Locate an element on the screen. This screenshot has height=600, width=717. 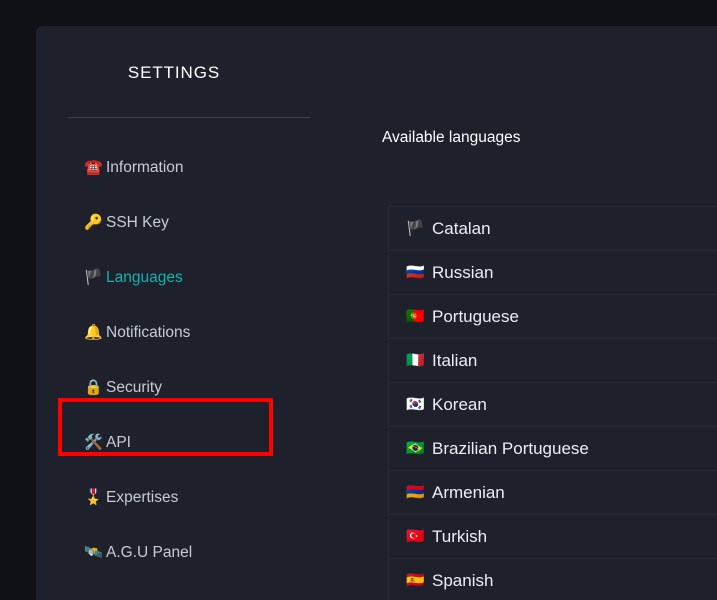
language-row: 🇵🇹 Portuguese is located at coordinates (553, 317).